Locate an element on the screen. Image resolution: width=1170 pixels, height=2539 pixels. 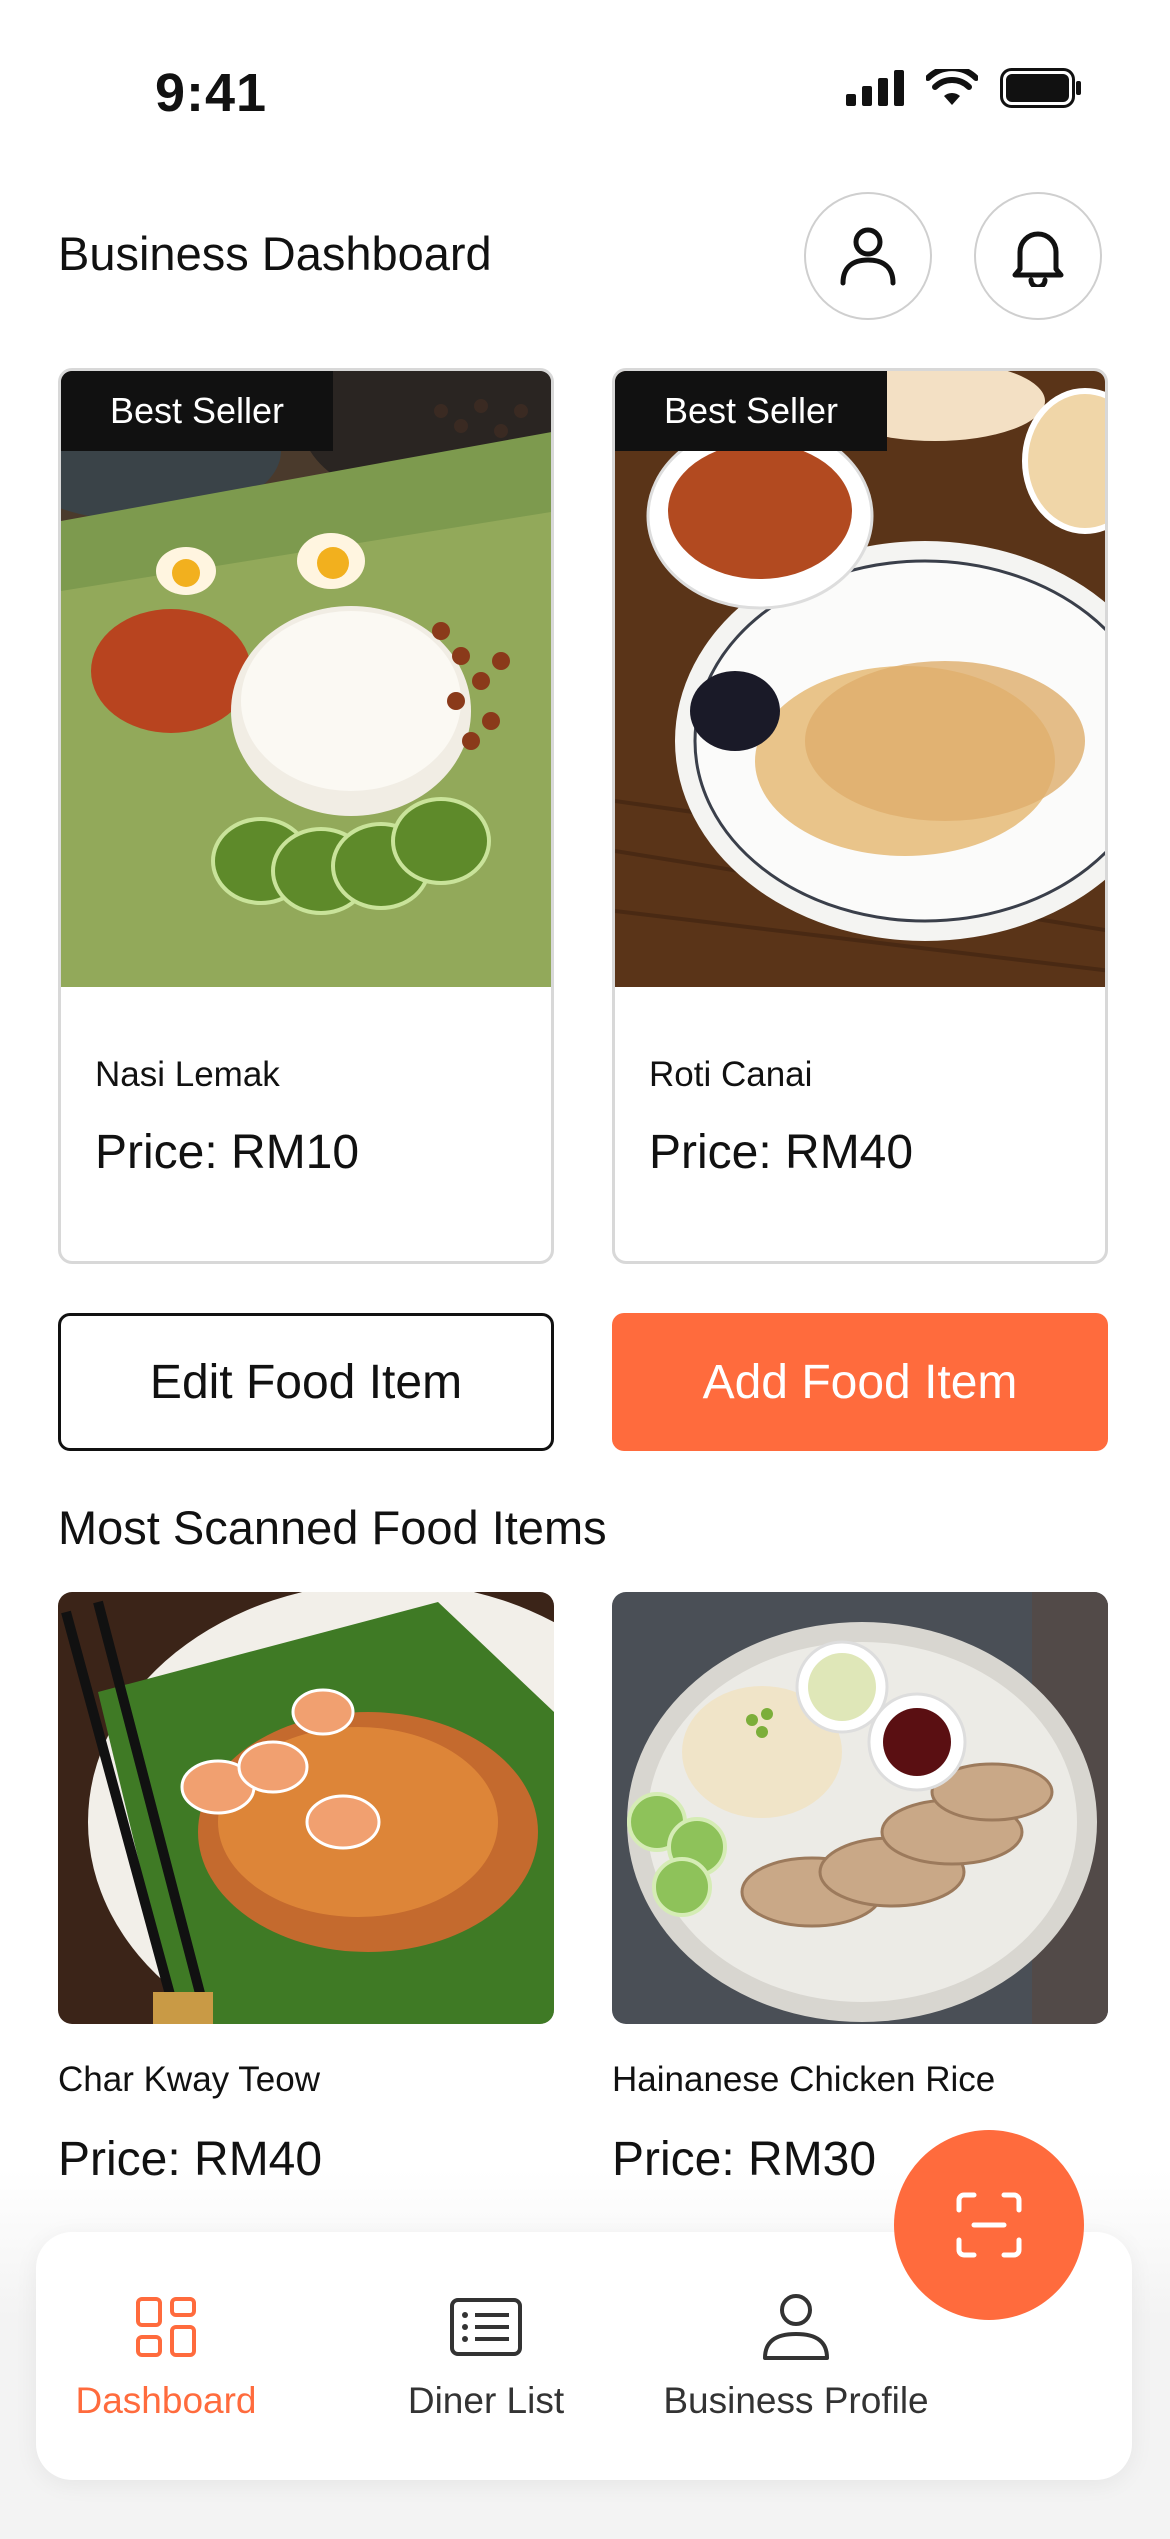
food-name: Roti Canai is located at coordinates (731, 1074).